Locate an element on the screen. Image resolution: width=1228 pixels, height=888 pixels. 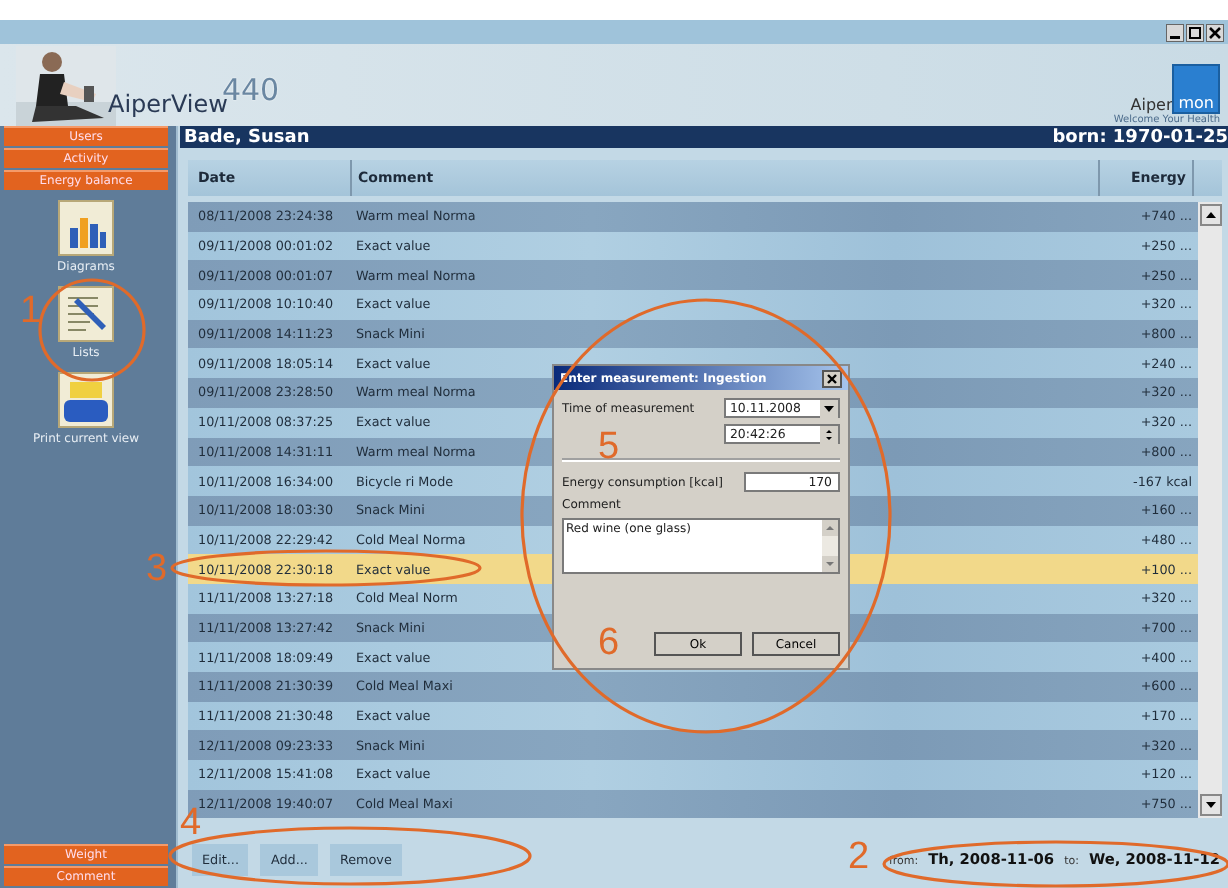
birth-date: born: 1970-01-25 is located at coordinates (1140, 137).